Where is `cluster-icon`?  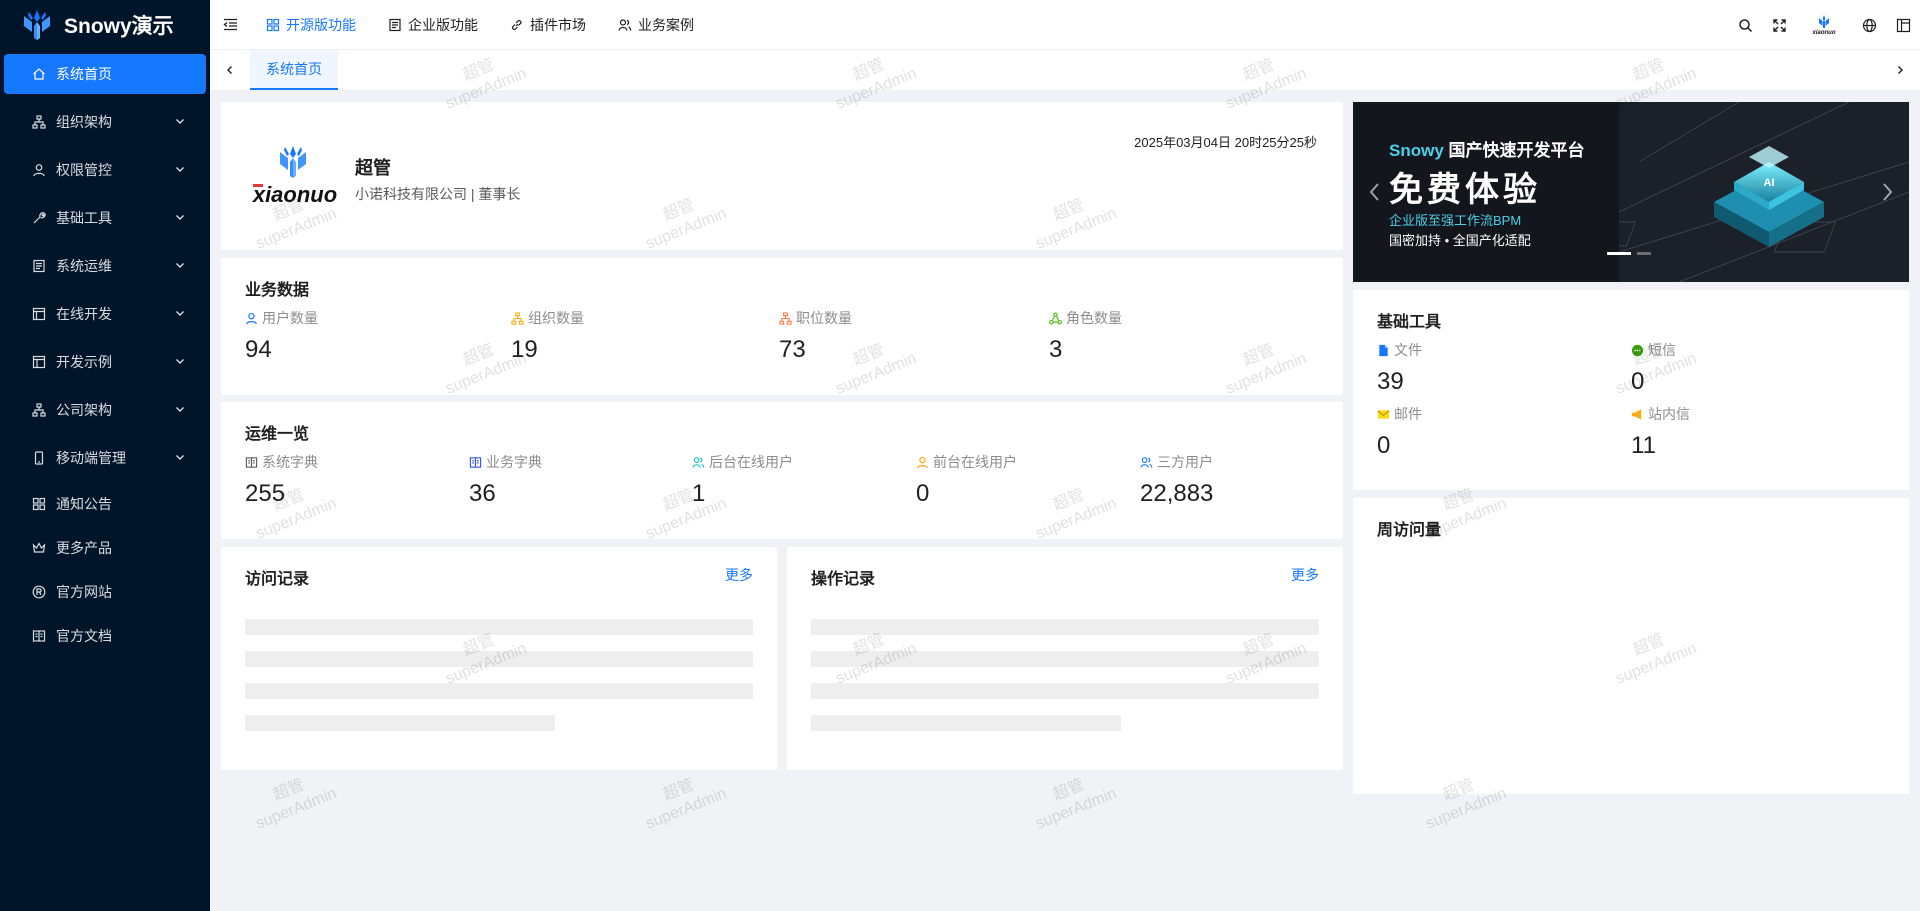 cluster-icon is located at coordinates (1055, 318).